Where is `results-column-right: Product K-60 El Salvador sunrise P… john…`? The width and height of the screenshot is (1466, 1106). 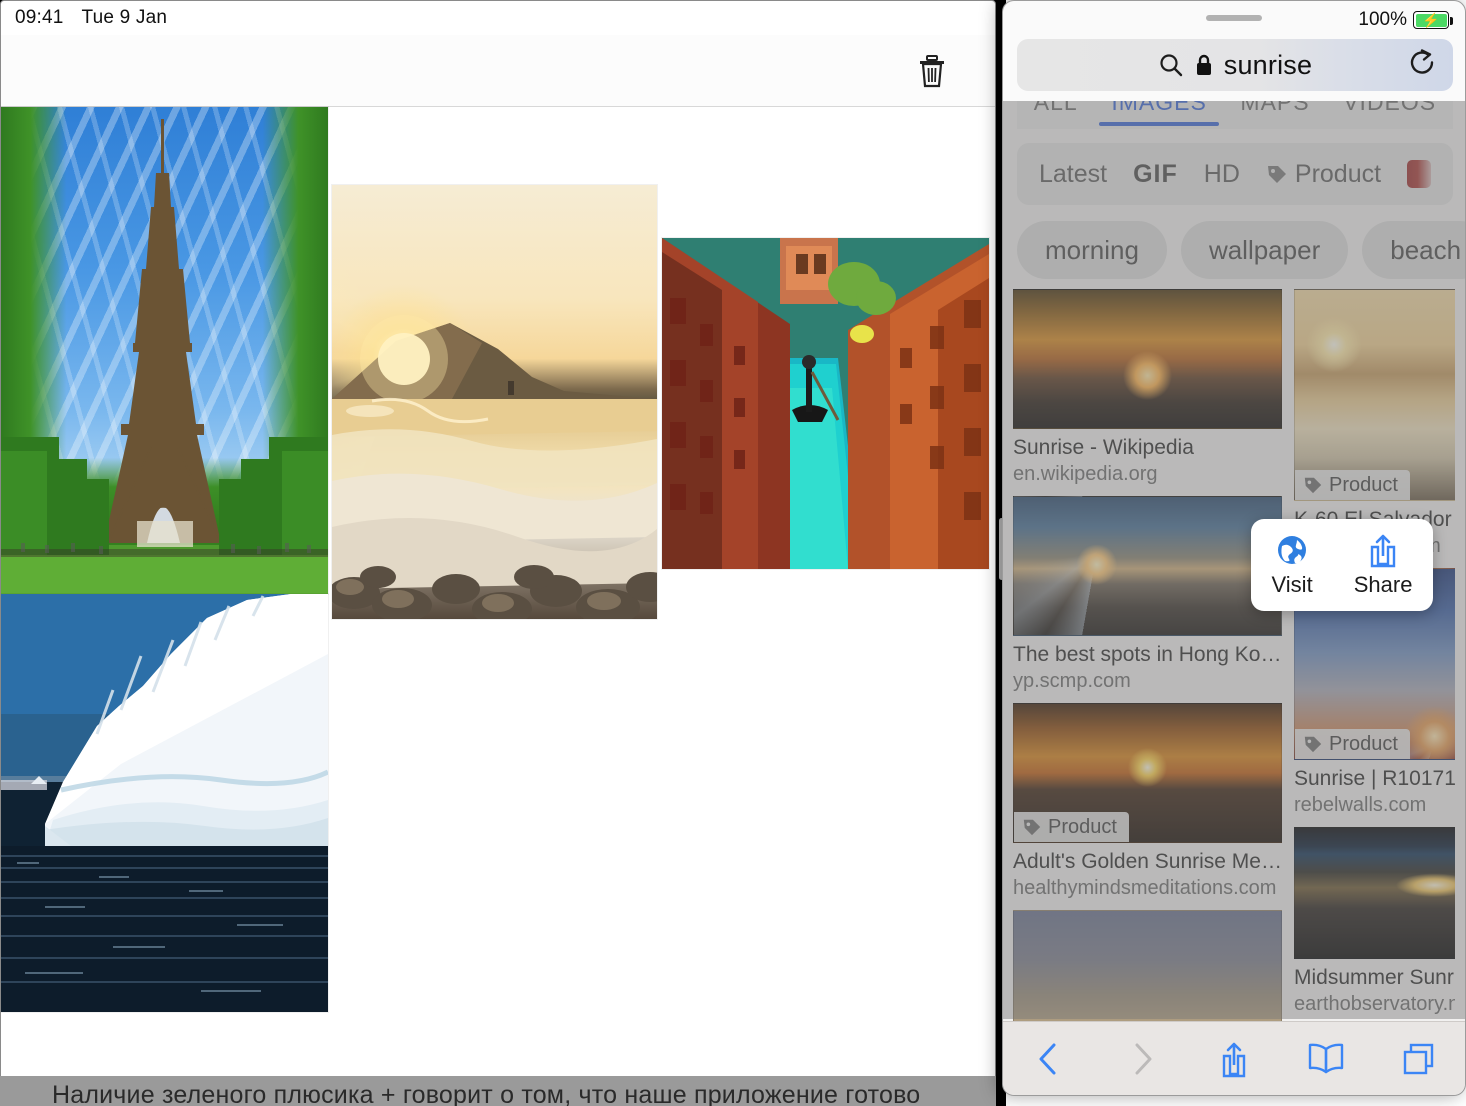
results-column-right: Product K-60 El Salvador sunrise P… john… is located at coordinates (1374, 657).